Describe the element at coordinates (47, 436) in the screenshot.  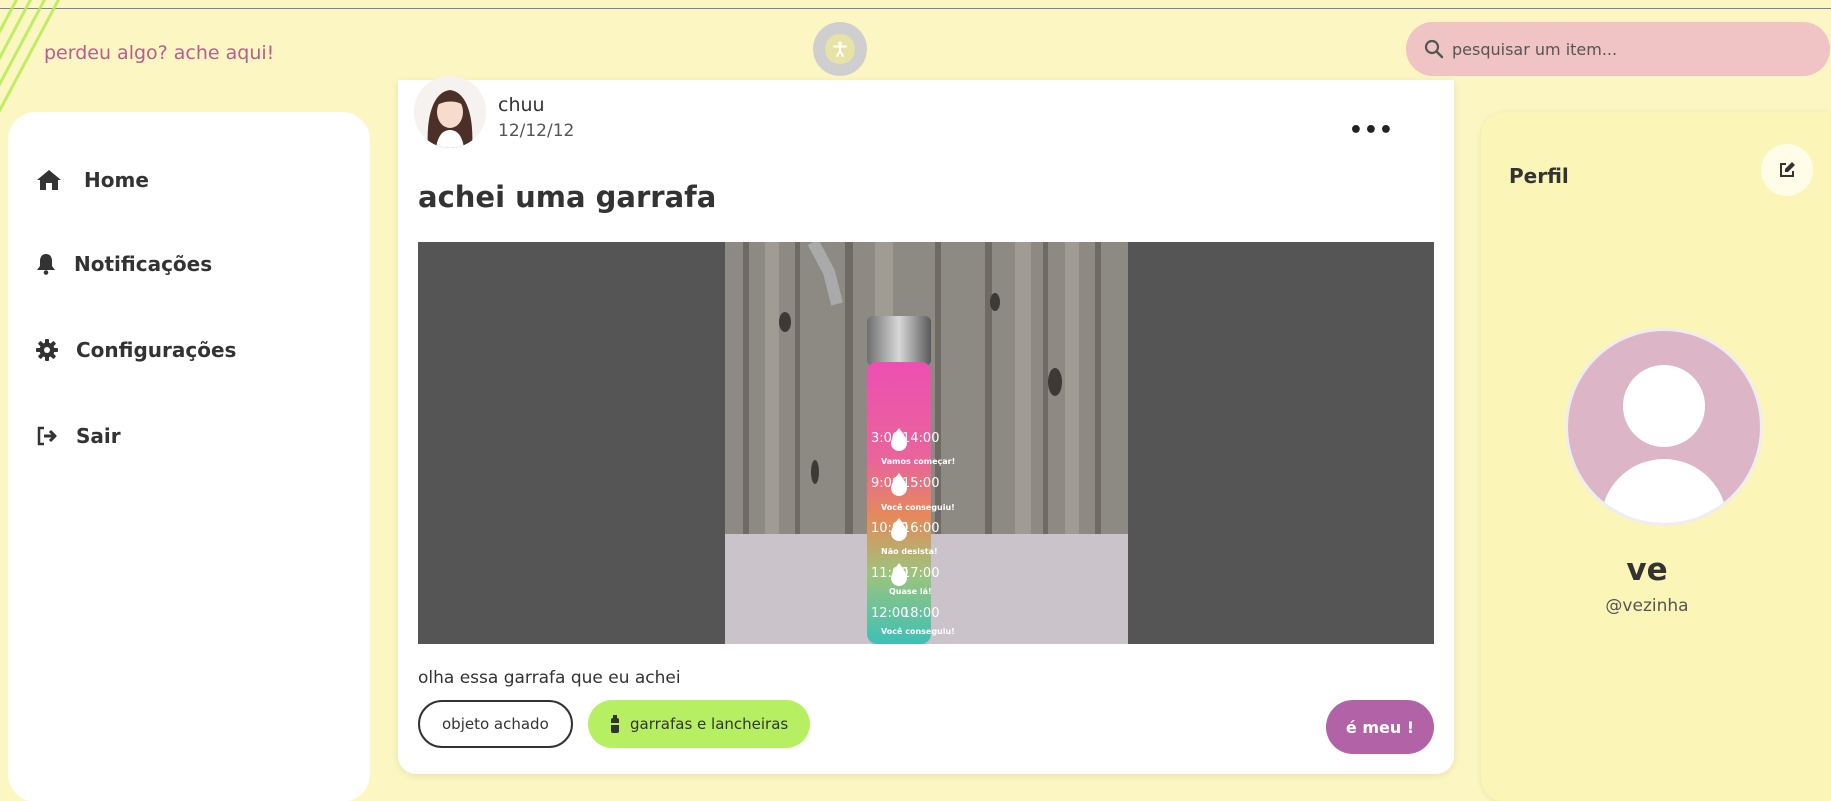
I see `sign-out-icon` at that location.